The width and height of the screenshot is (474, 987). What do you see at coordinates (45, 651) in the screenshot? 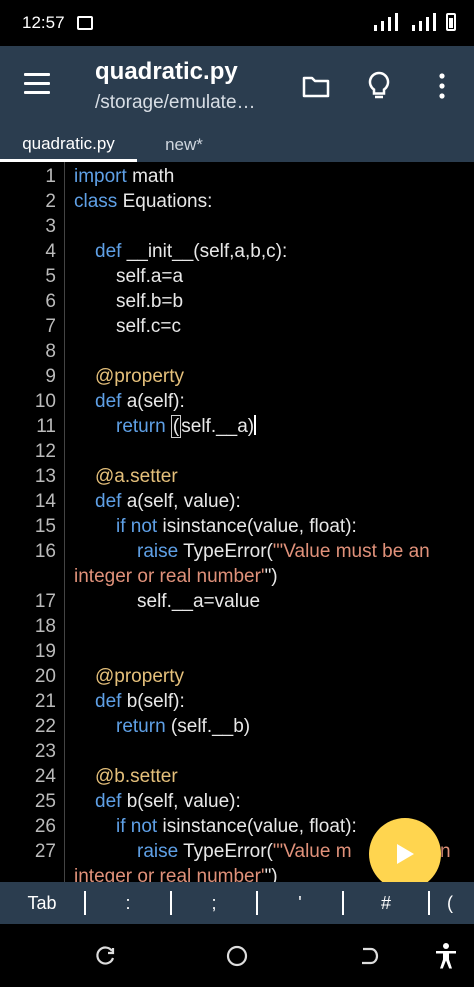
I see `code-line: 19` at bounding box center [45, 651].